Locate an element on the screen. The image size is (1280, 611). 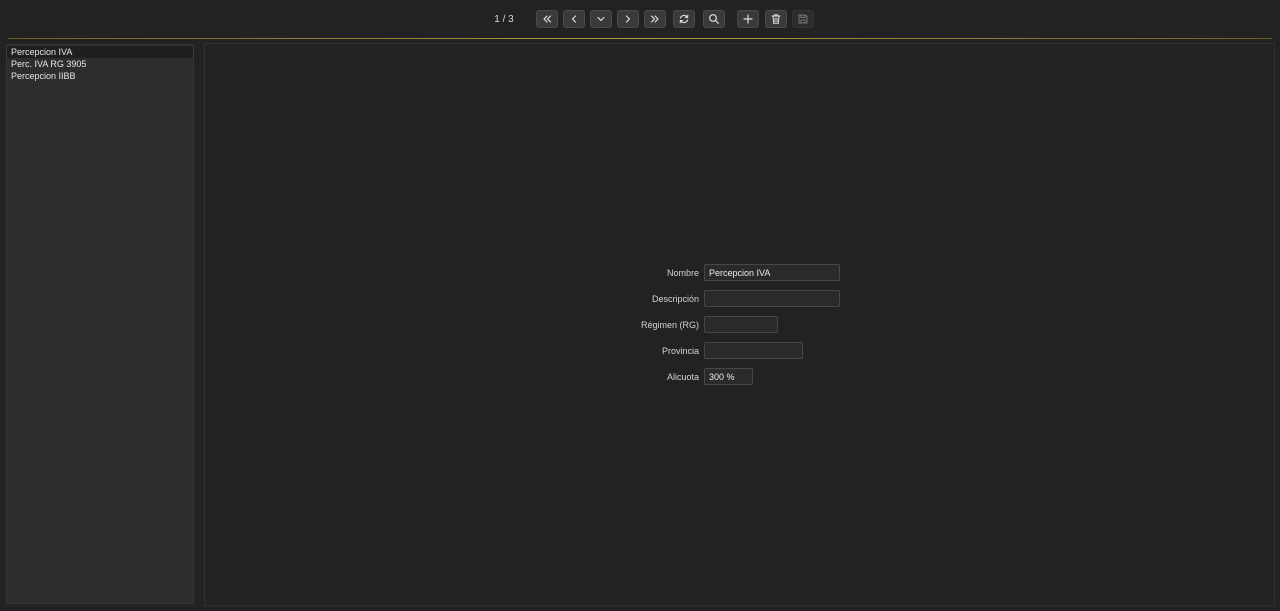
double-chevron-right-icon is located at coordinates (654, 19).